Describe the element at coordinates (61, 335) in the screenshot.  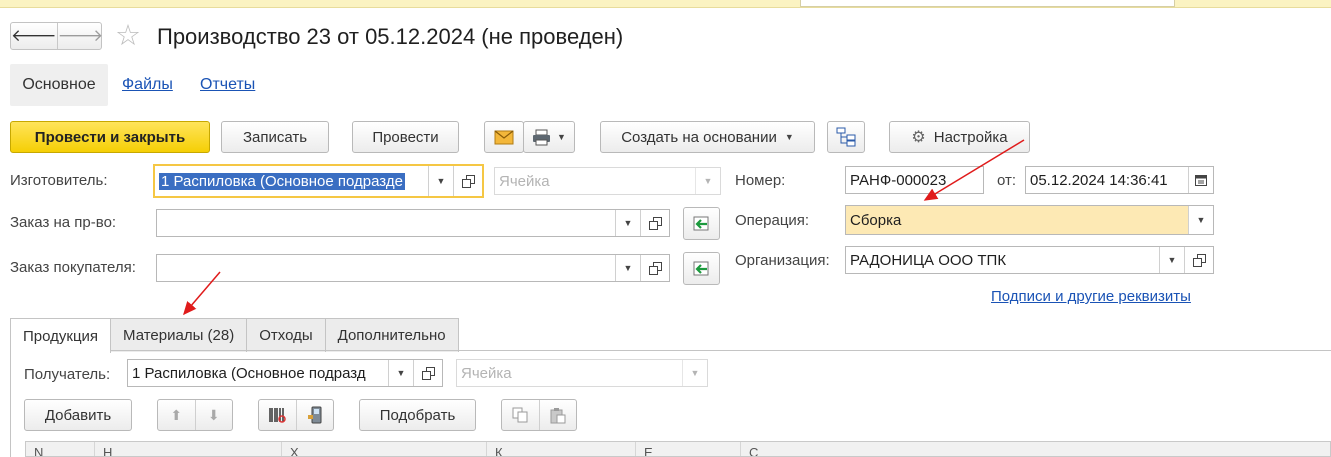
I see `tab-products: Продукция` at that location.